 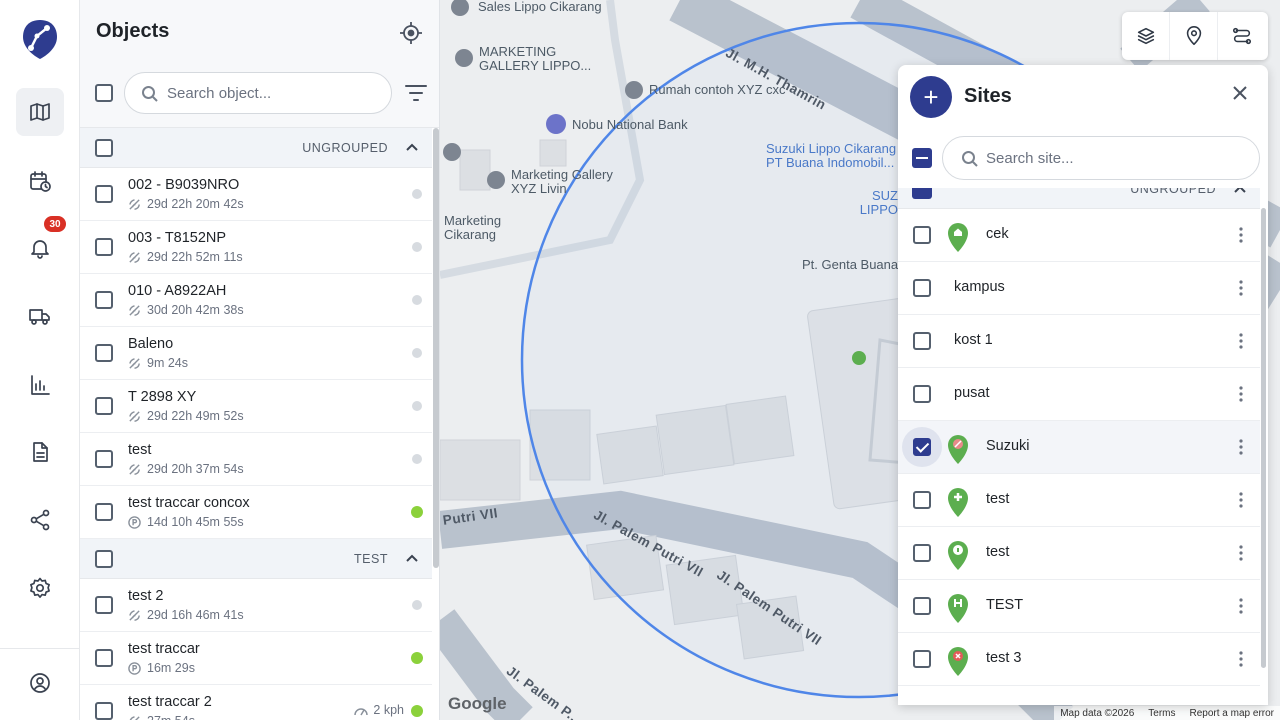 I want to click on nav-share, so click(x=40, y=520).